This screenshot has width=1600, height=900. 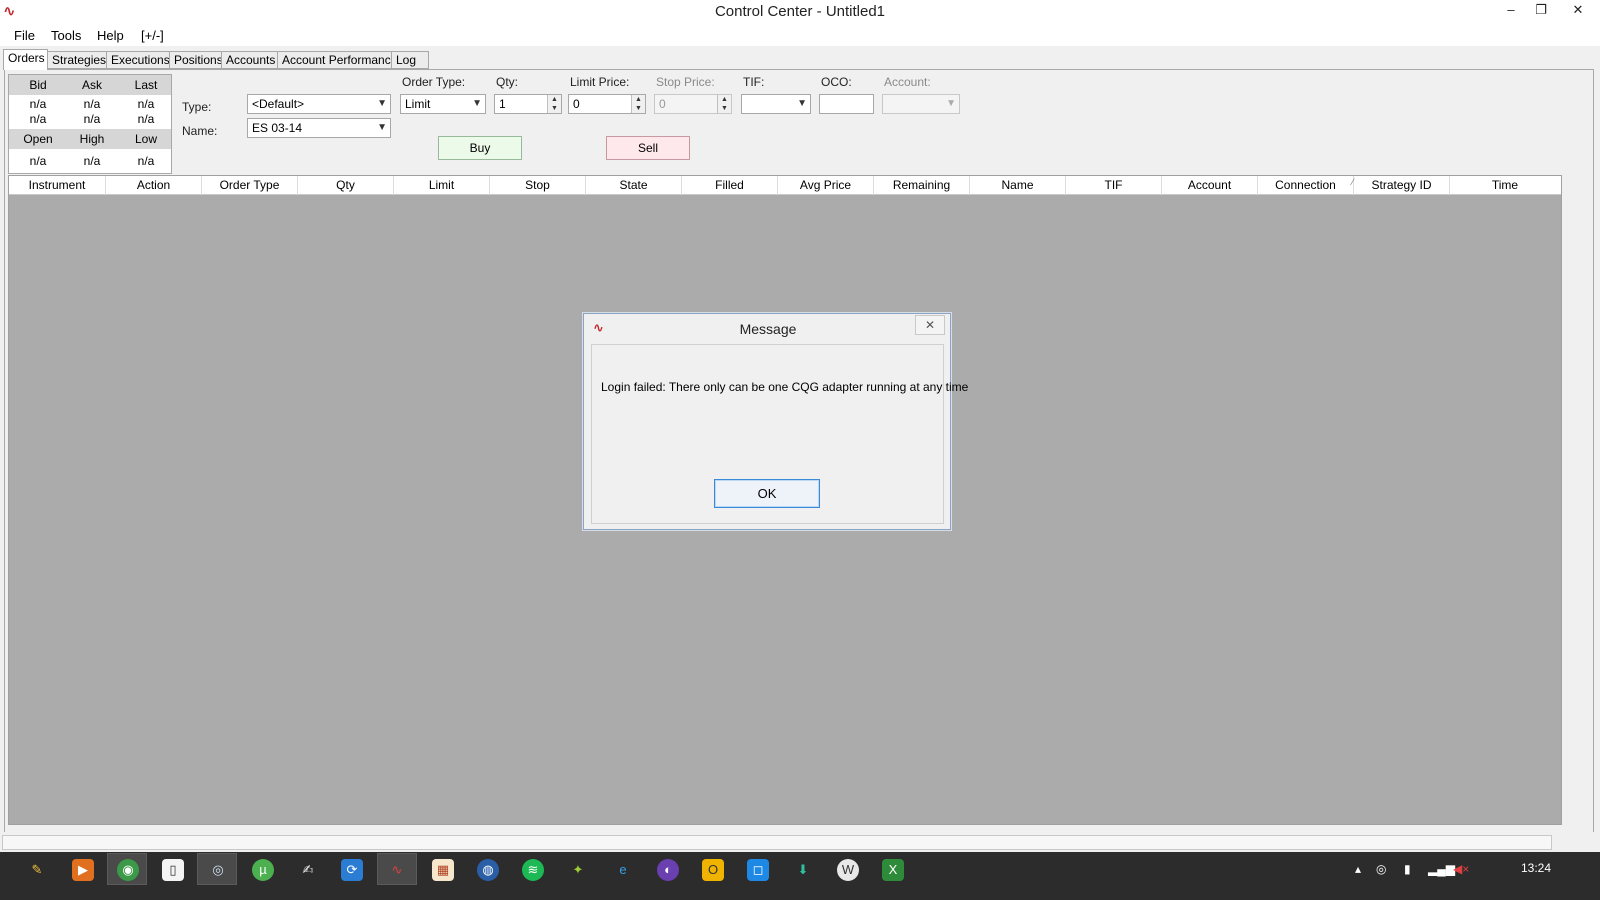 I want to click on window-title: Control Center - Untitled1, so click(x=800, y=11).